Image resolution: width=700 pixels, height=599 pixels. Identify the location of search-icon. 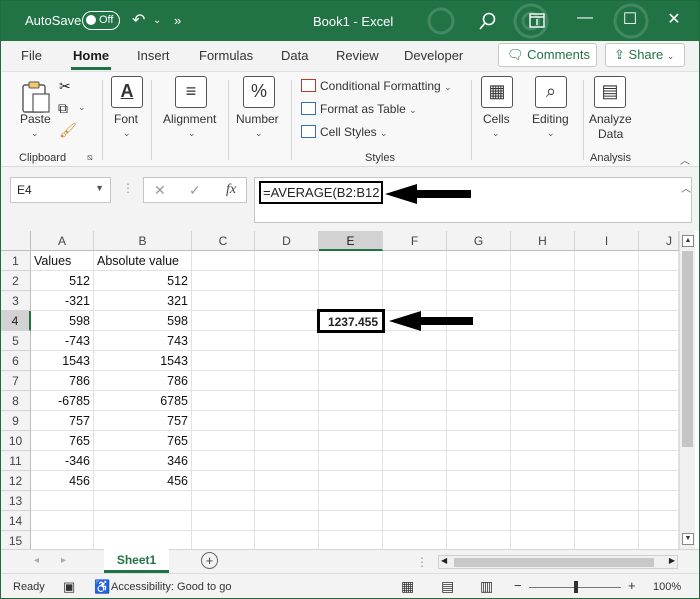
(488, 21).